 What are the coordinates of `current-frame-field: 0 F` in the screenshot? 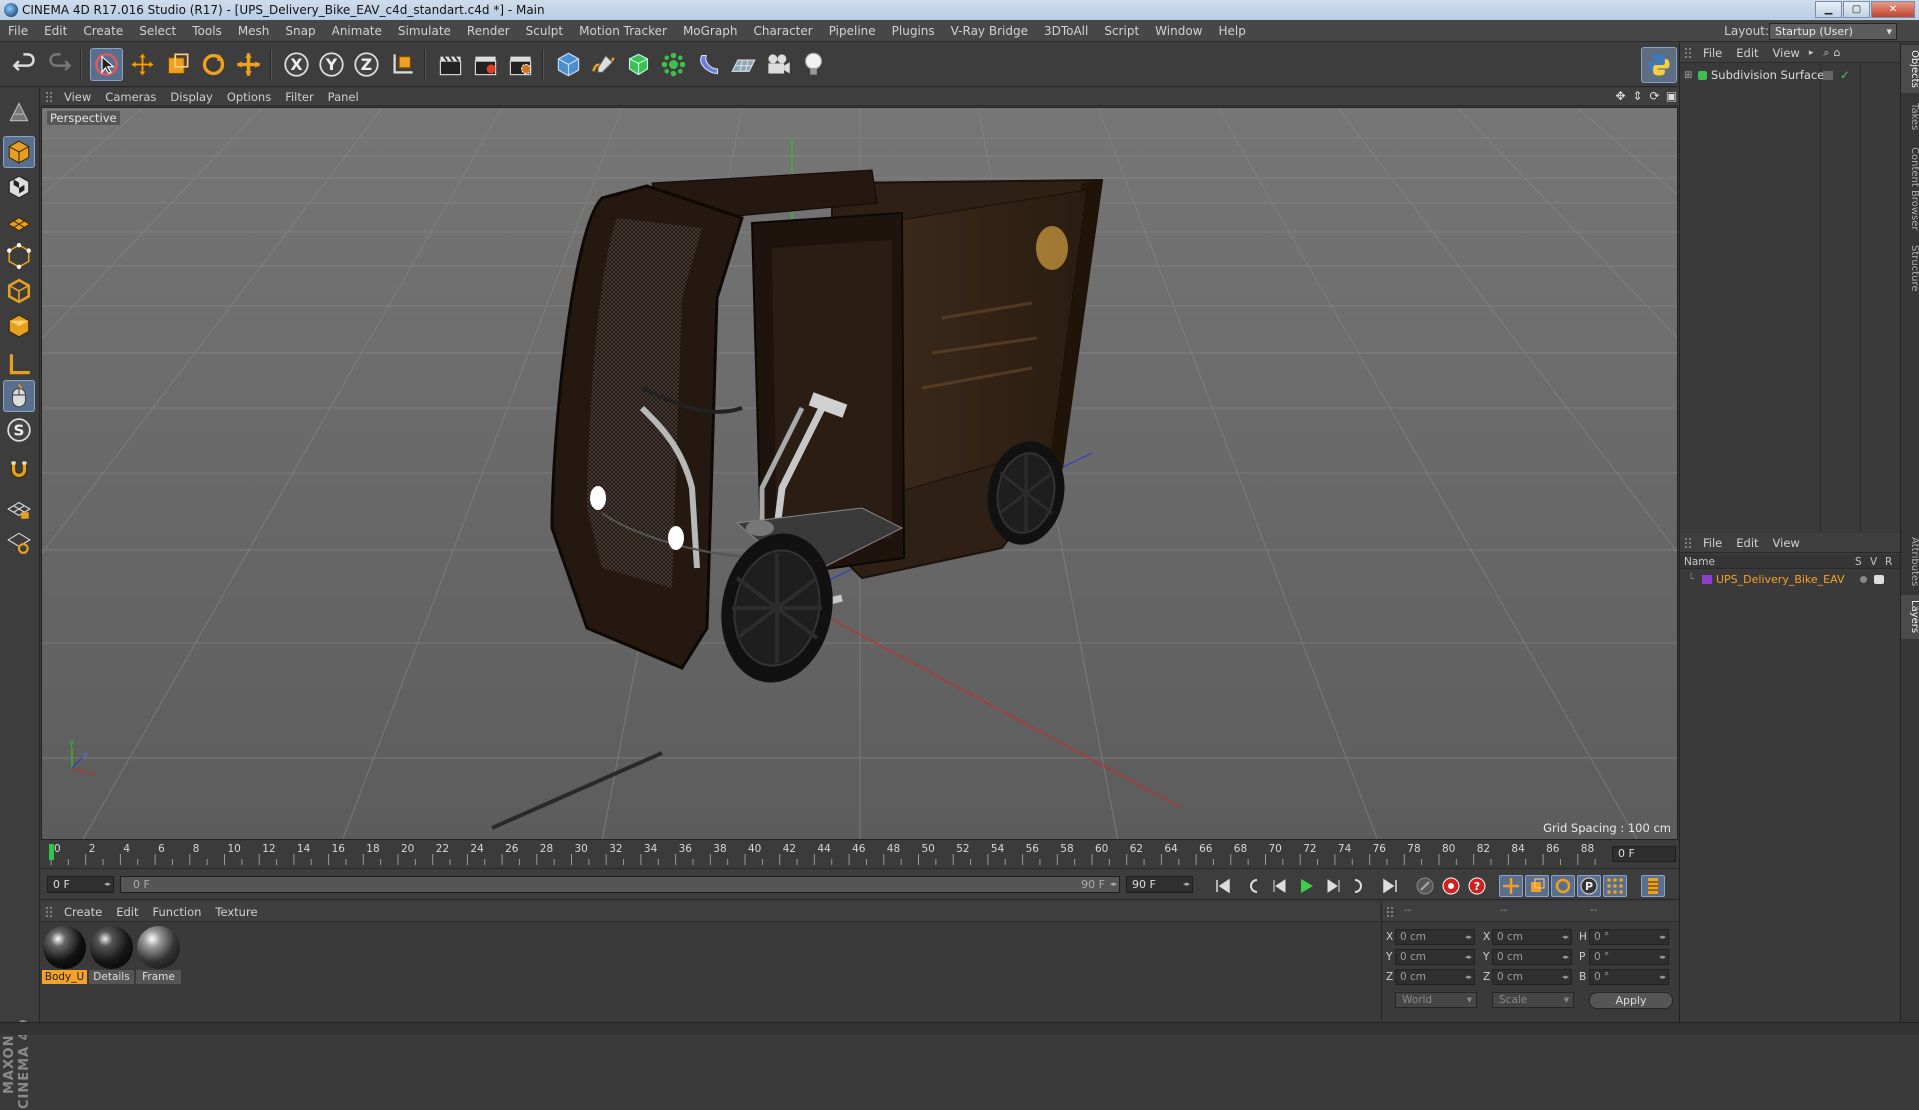 It's located at (1644, 854).